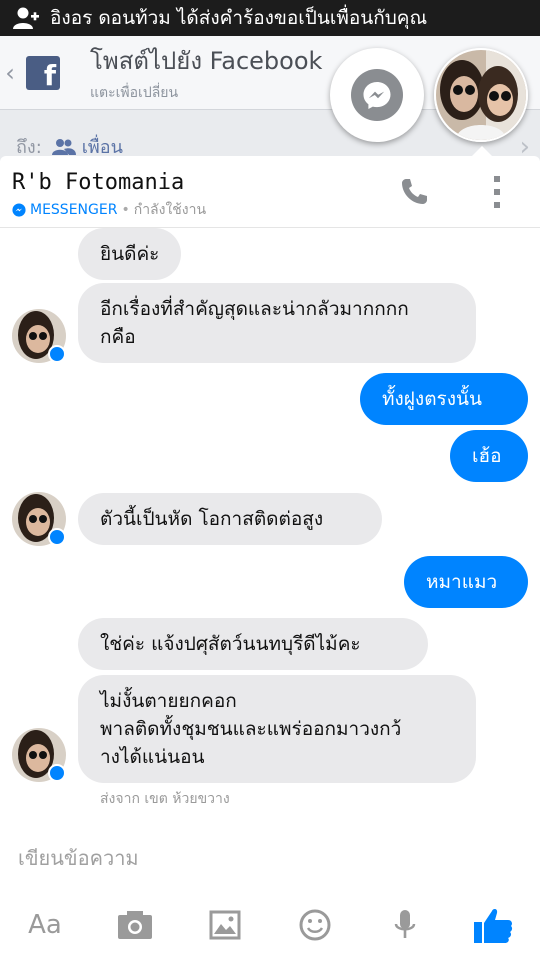 The width and height of the screenshot is (540, 960). I want to click on chat-header: R'b Fotomania MESSENGER • กำลังใช้งาน, so click(270, 192).